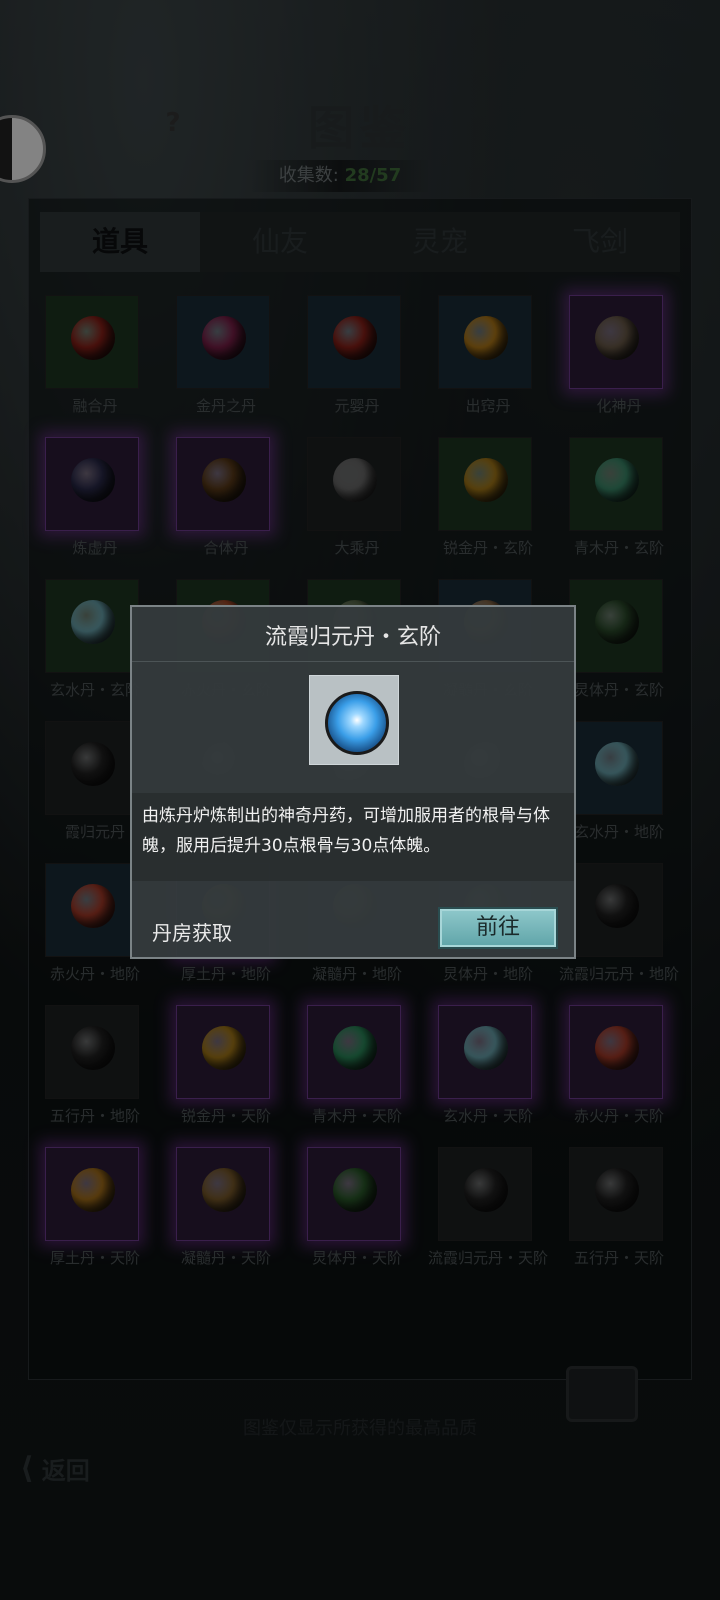  I want to click on item-icon-frame, so click(354, 720).